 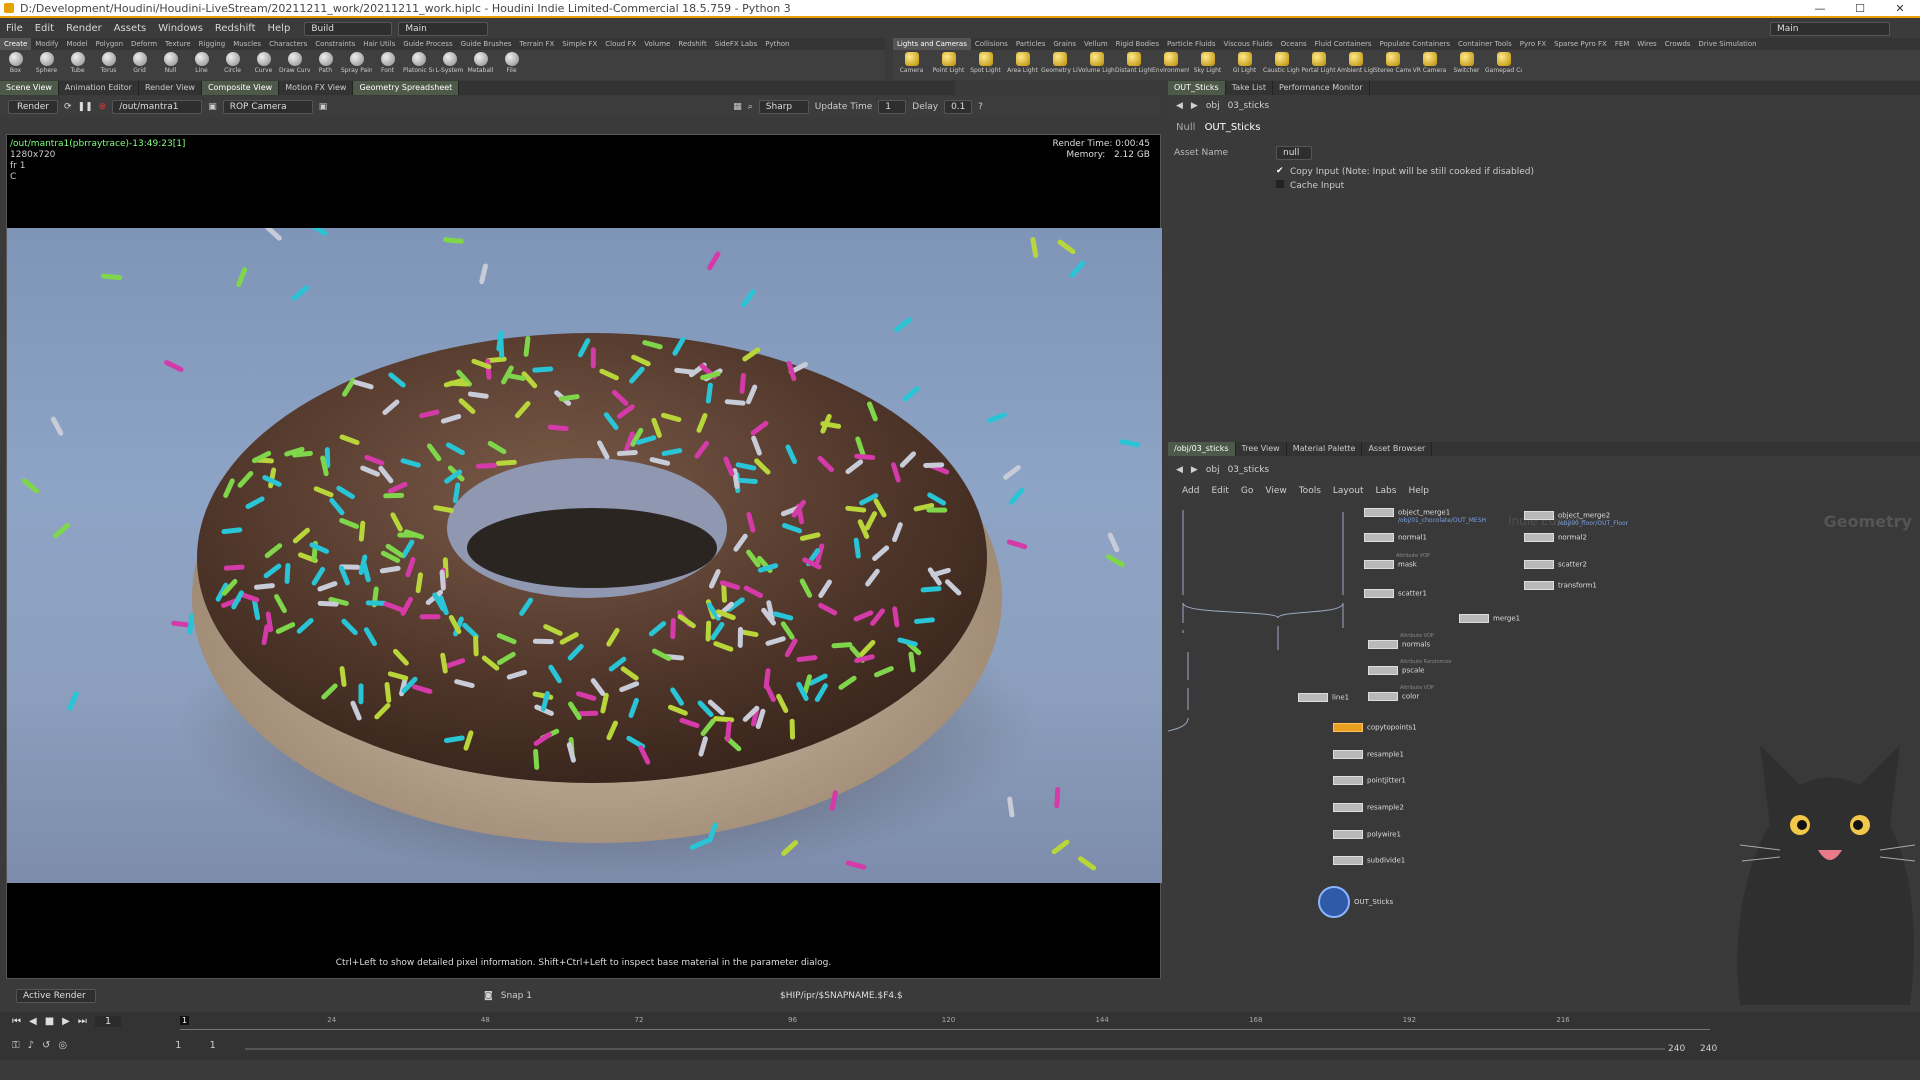 What do you see at coordinates (1369, 860) in the screenshot?
I see `node-subdivide1: subdivide1` at bounding box center [1369, 860].